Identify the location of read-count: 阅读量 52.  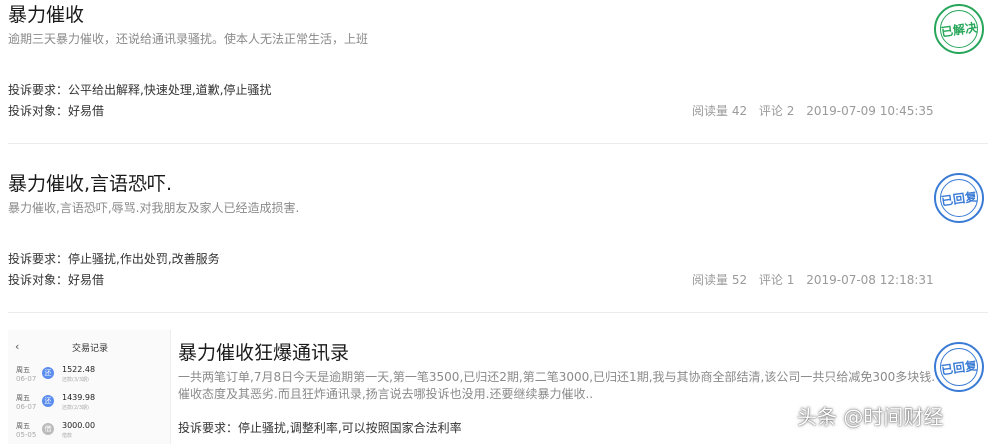
(720, 280).